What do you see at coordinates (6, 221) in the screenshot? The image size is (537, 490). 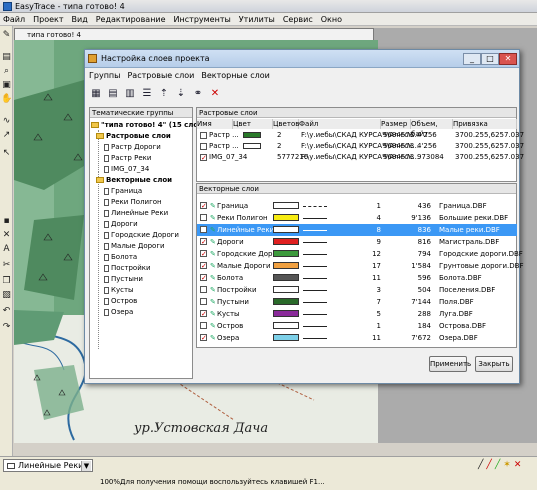 I see `node-icon: ▪` at bounding box center [6, 221].